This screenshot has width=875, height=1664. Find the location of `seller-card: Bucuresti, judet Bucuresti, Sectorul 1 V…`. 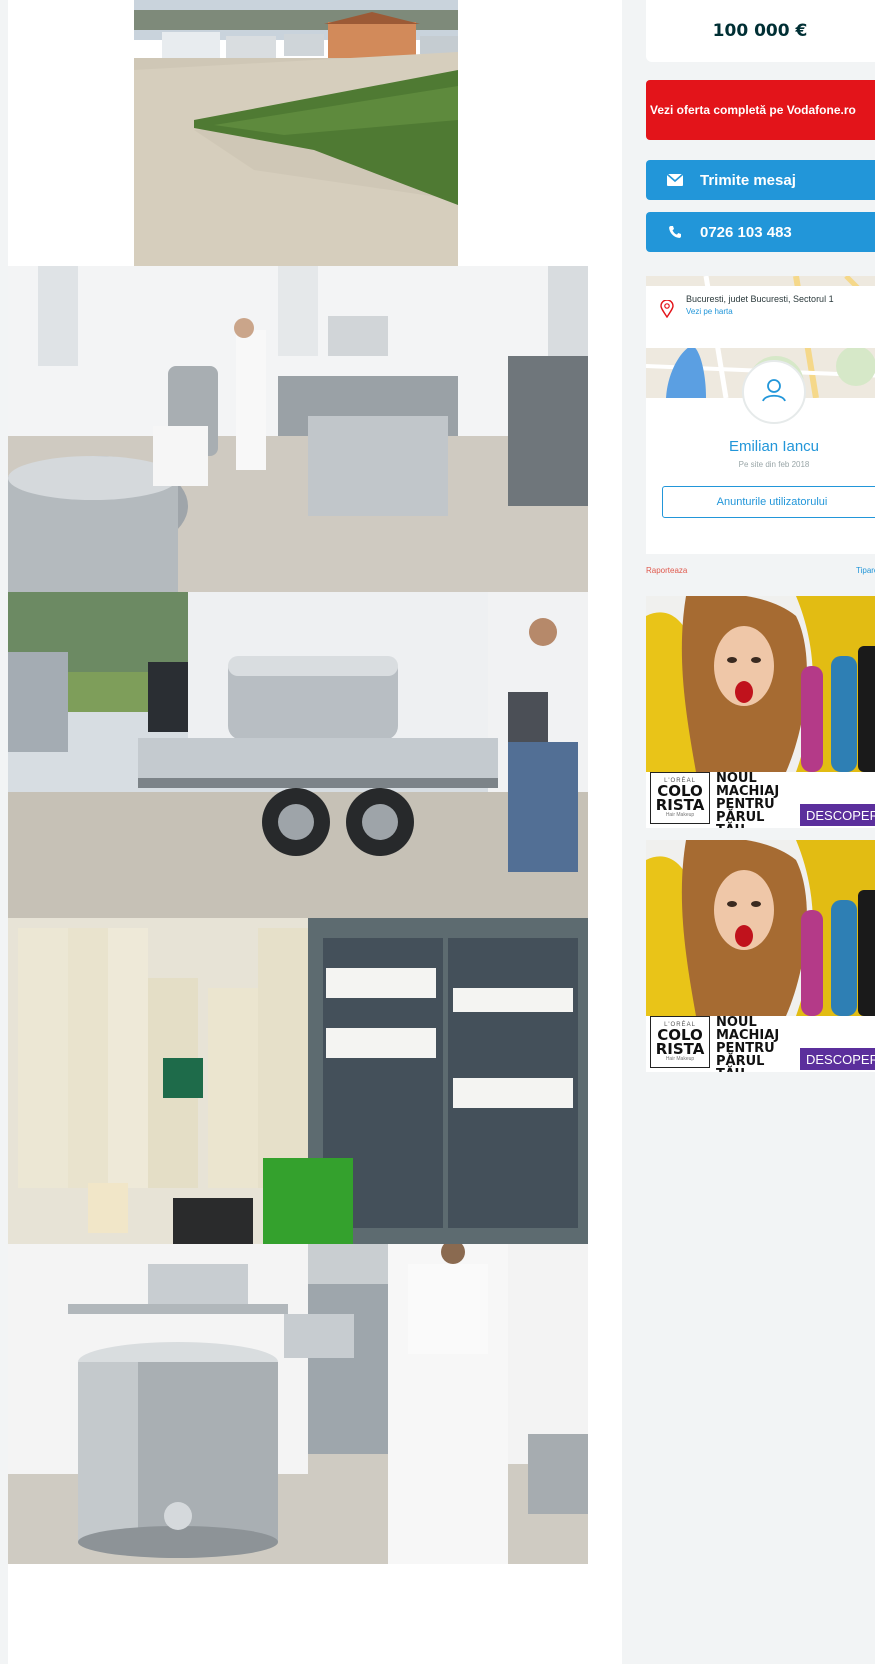

seller-card: Bucuresti, judet Bucuresti, Sectorul 1 V… is located at coordinates (760, 415).